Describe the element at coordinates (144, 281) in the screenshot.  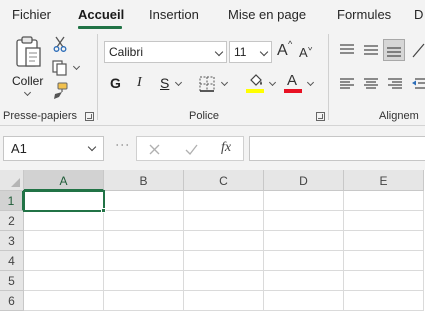
I see `cell-b5` at that location.